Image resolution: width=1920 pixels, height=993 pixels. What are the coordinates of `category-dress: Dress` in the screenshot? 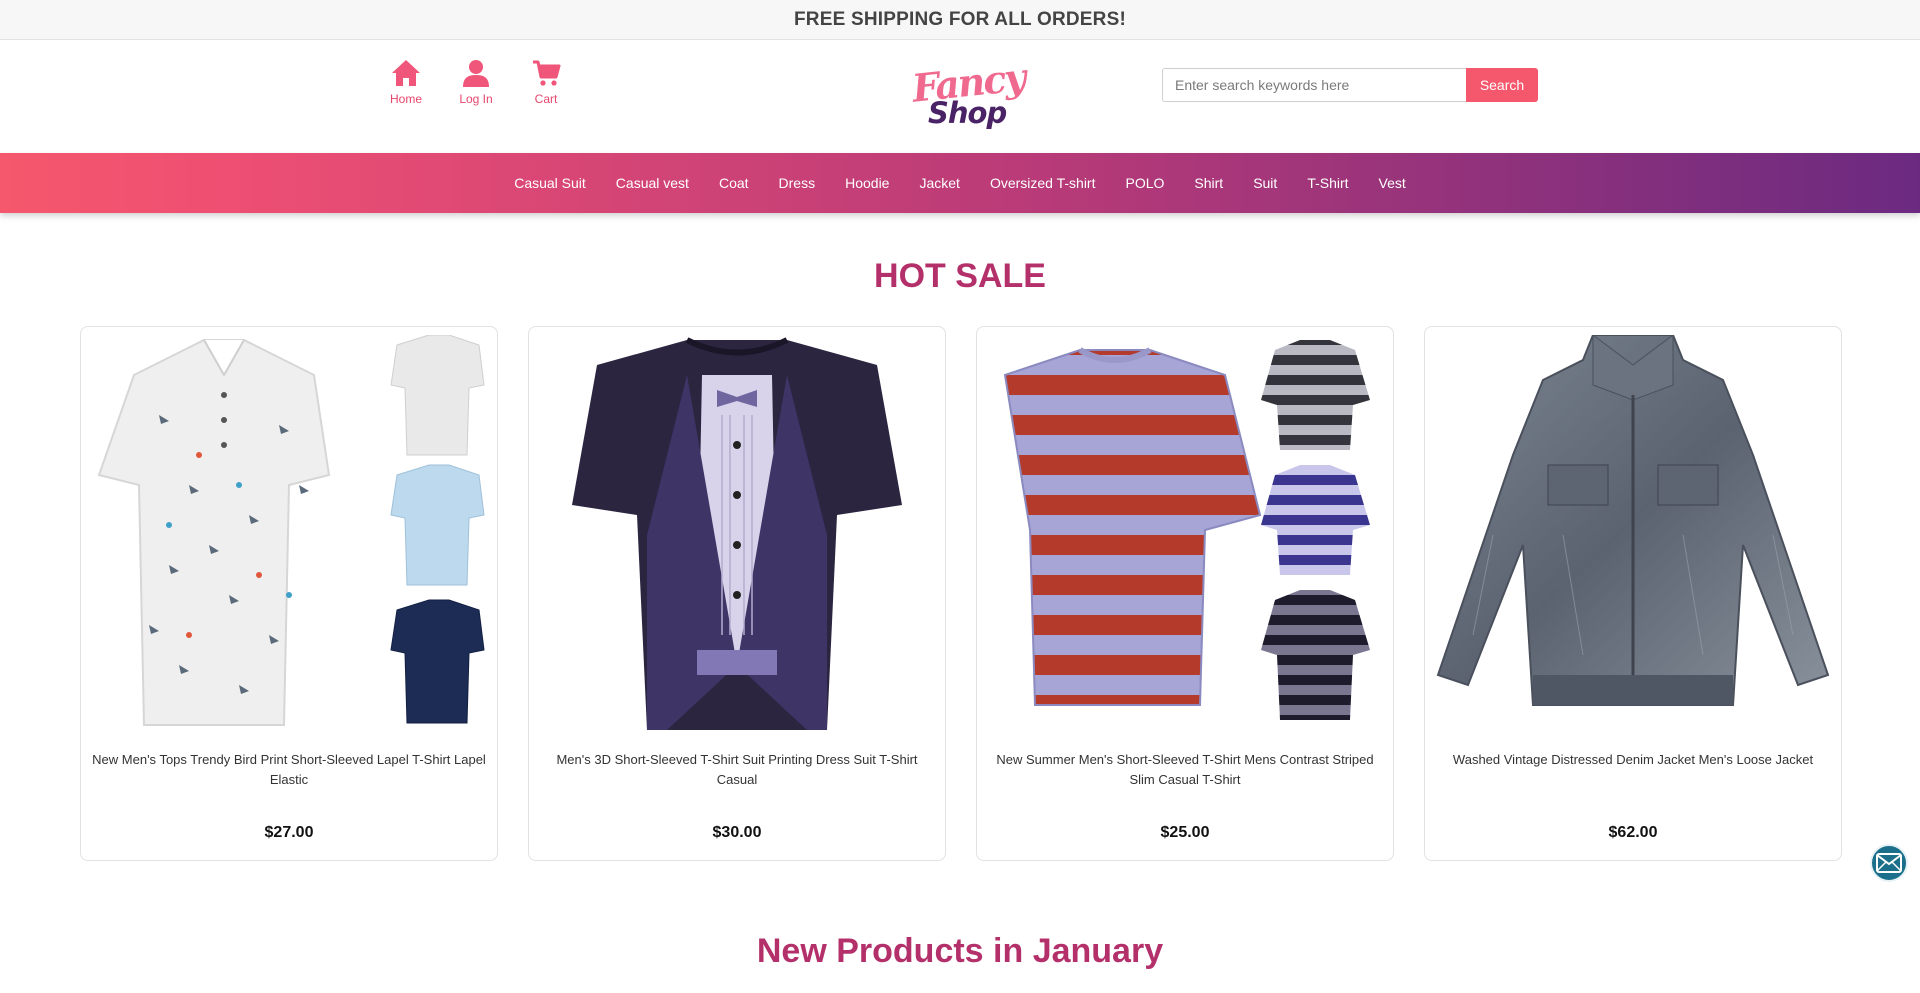 It's located at (797, 183).